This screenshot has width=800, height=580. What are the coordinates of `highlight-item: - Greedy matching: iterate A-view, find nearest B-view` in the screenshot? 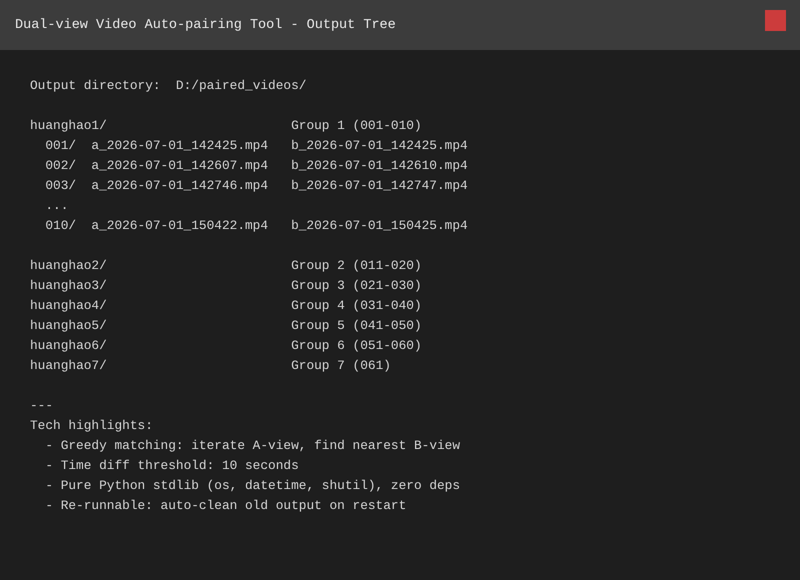 It's located at (252, 446).